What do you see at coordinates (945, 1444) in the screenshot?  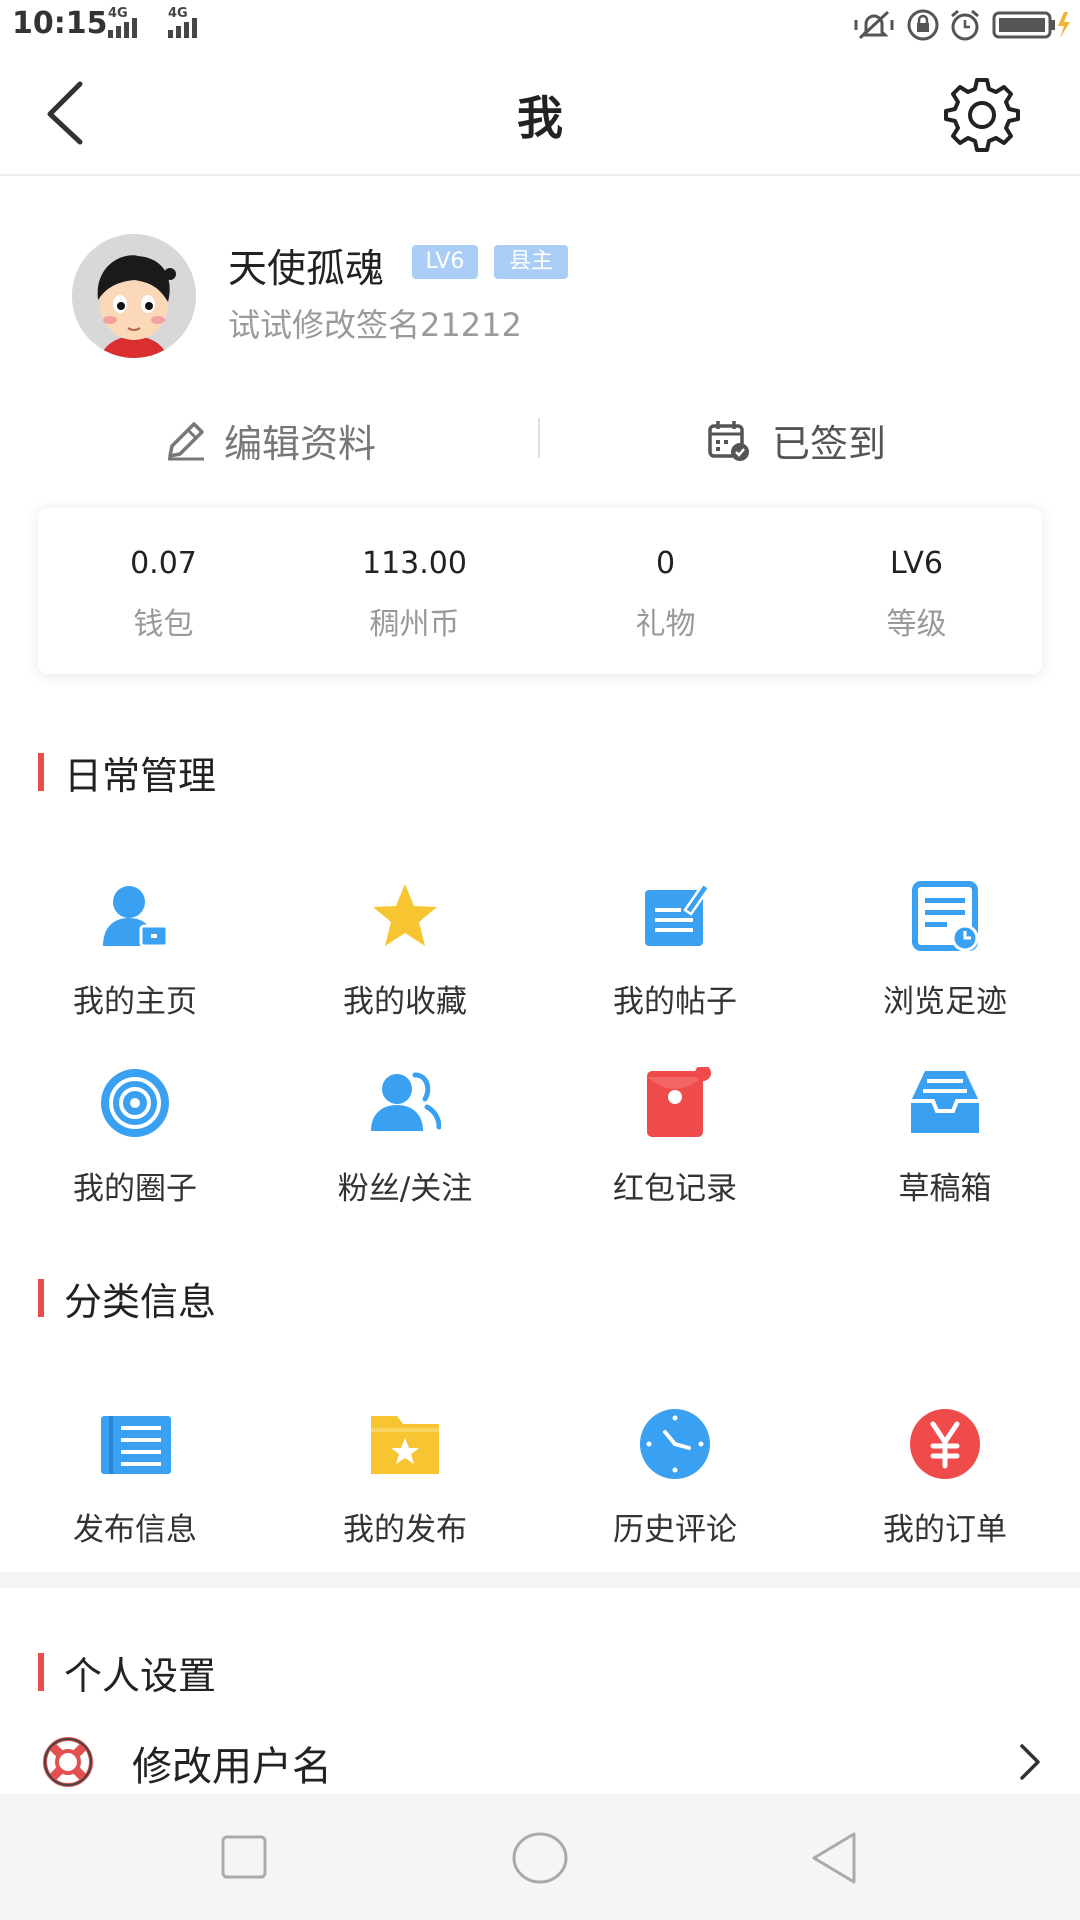 I see `yen-icon` at bounding box center [945, 1444].